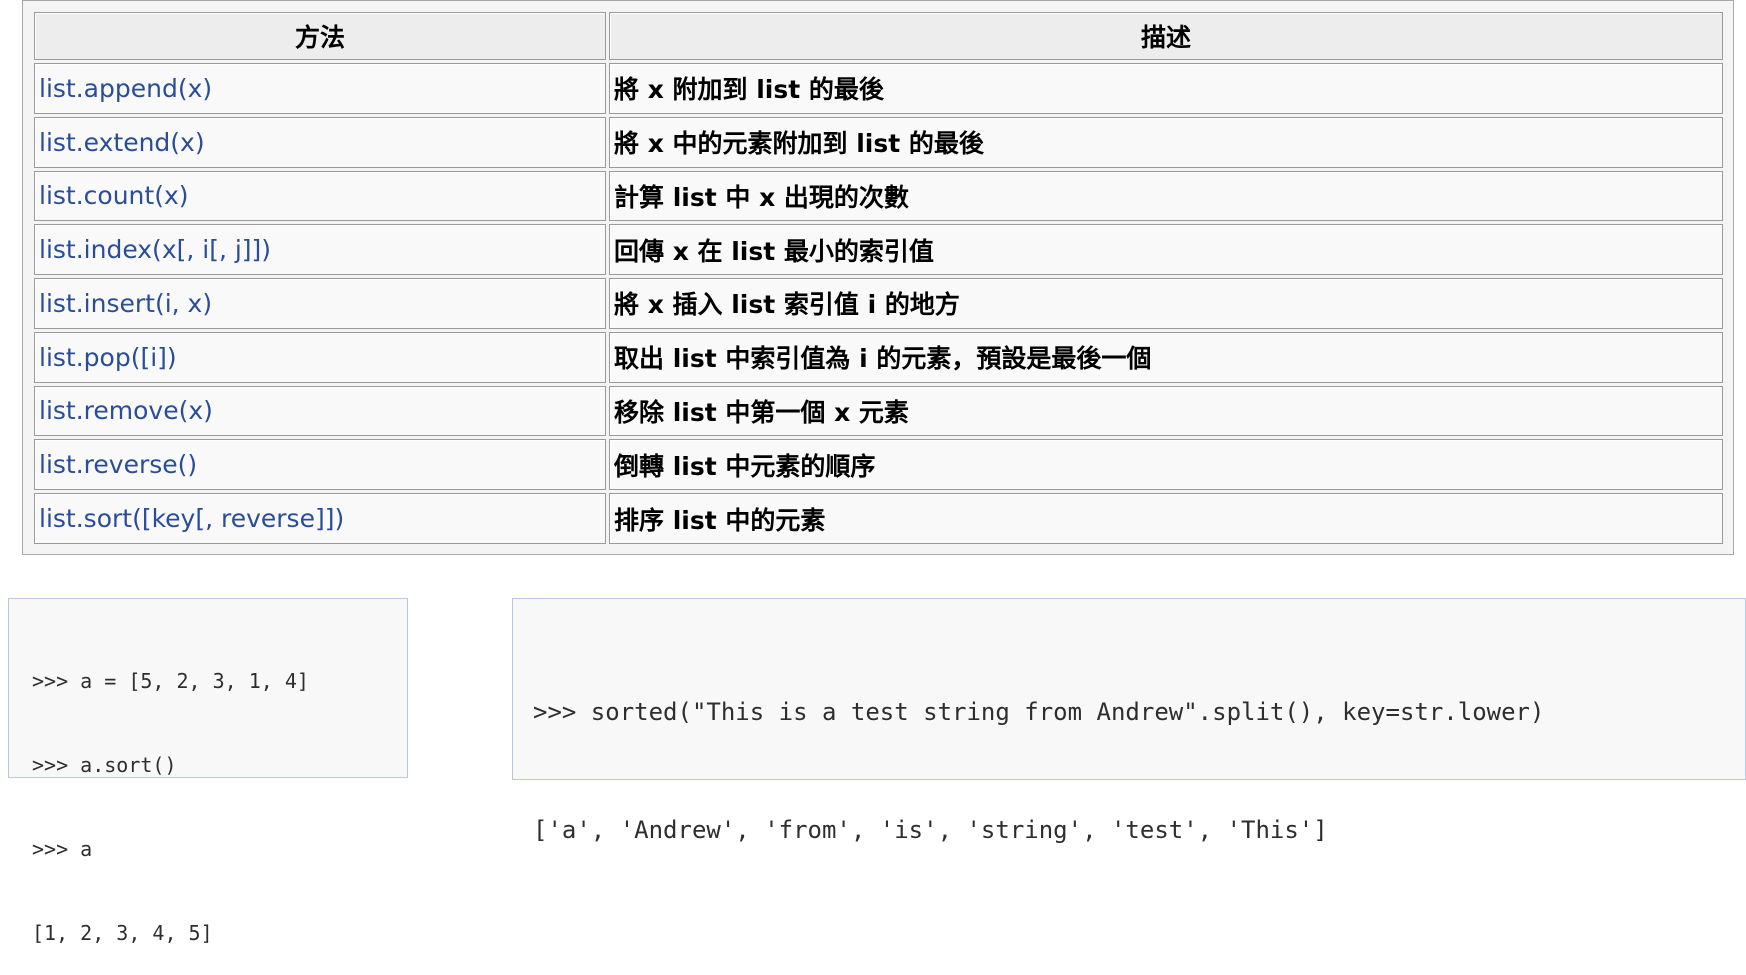 The image size is (1746, 975). Describe the element at coordinates (320, 250) in the screenshot. I see `method-cell: list.index(x[, i[, j]])` at that location.